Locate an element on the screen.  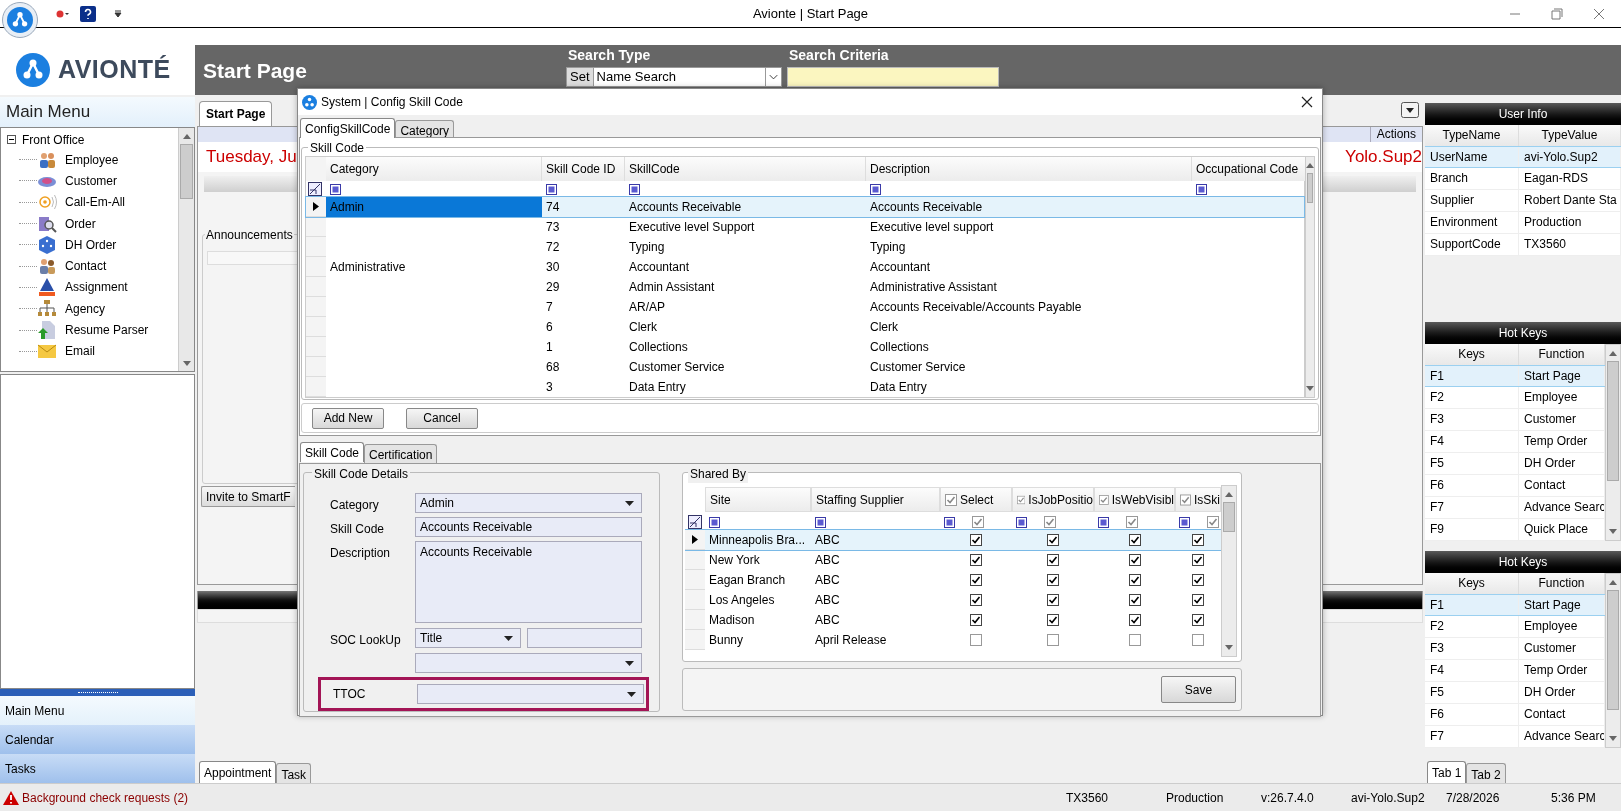
tab: Start Page is located at coordinates (236, 113).